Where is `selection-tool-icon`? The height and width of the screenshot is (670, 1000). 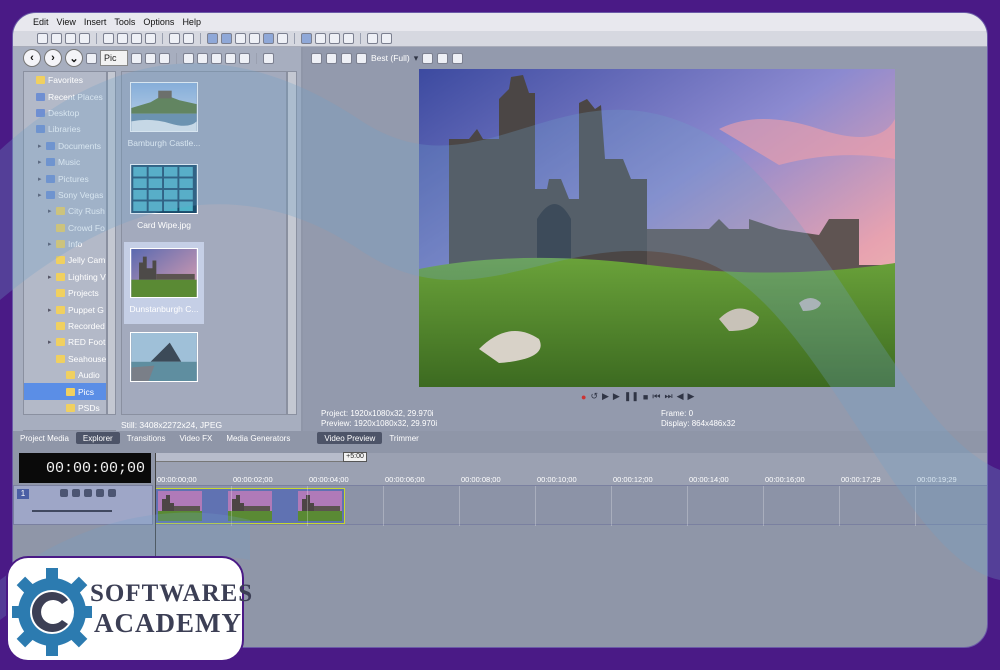 selection-tool-icon is located at coordinates (334, 38).